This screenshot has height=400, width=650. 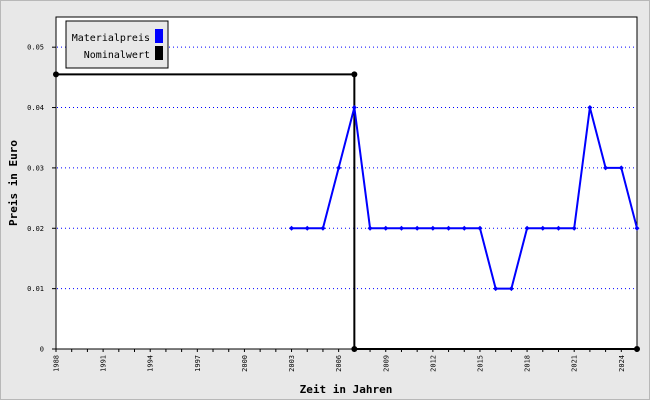 What do you see at coordinates (339, 363) in the screenshot?
I see `x-tick-label: 2006` at bounding box center [339, 363].